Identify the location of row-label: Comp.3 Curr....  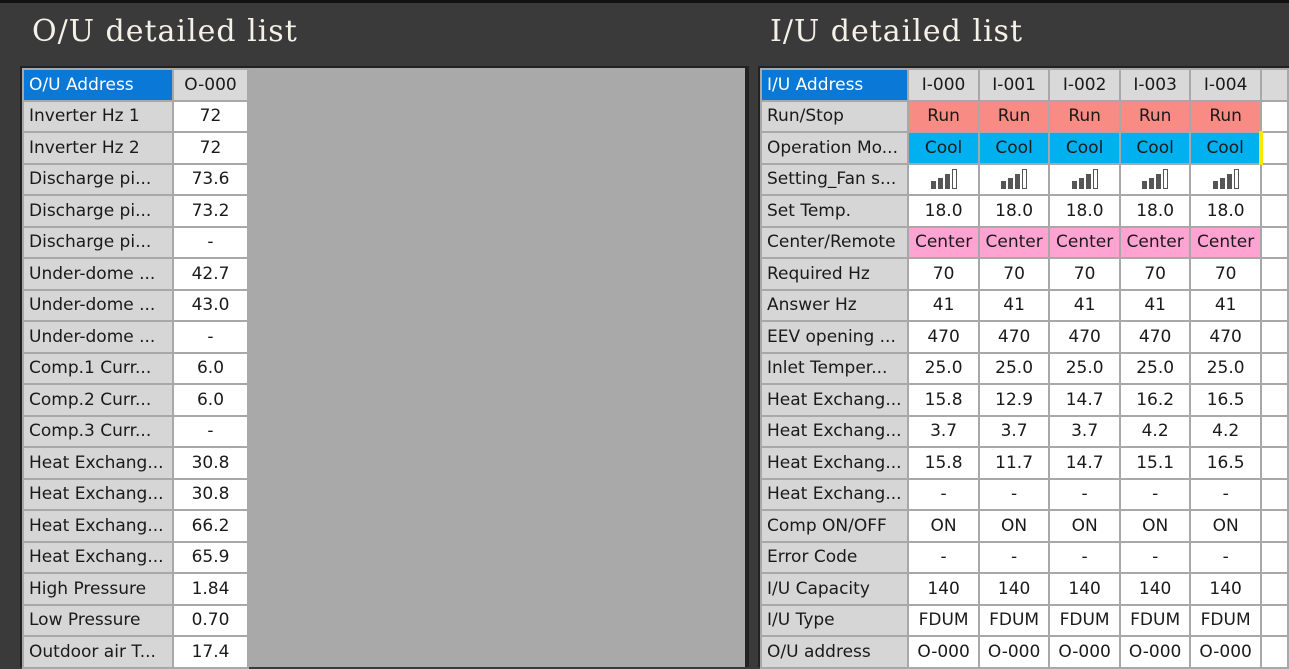
(98, 431).